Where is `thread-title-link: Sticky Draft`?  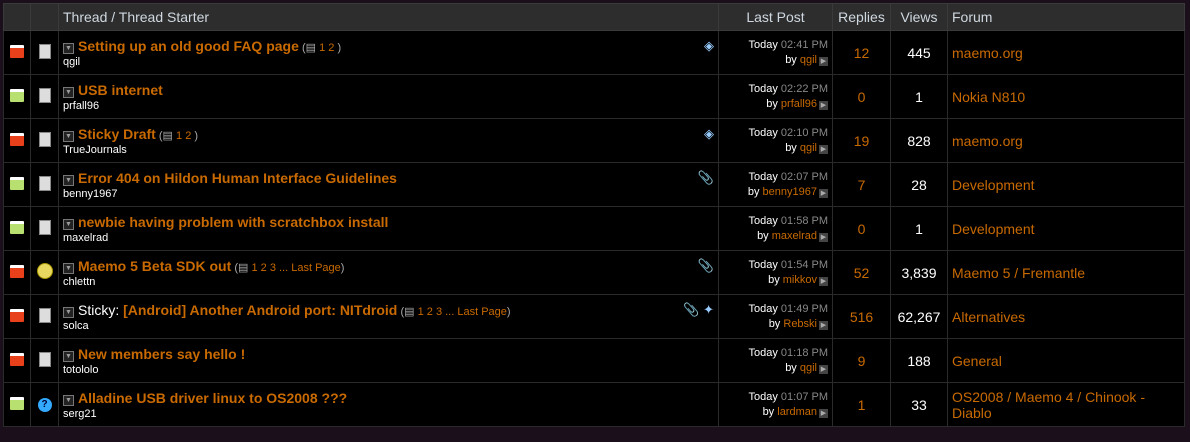 thread-title-link: Sticky Draft is located at coordinates (117, 134).